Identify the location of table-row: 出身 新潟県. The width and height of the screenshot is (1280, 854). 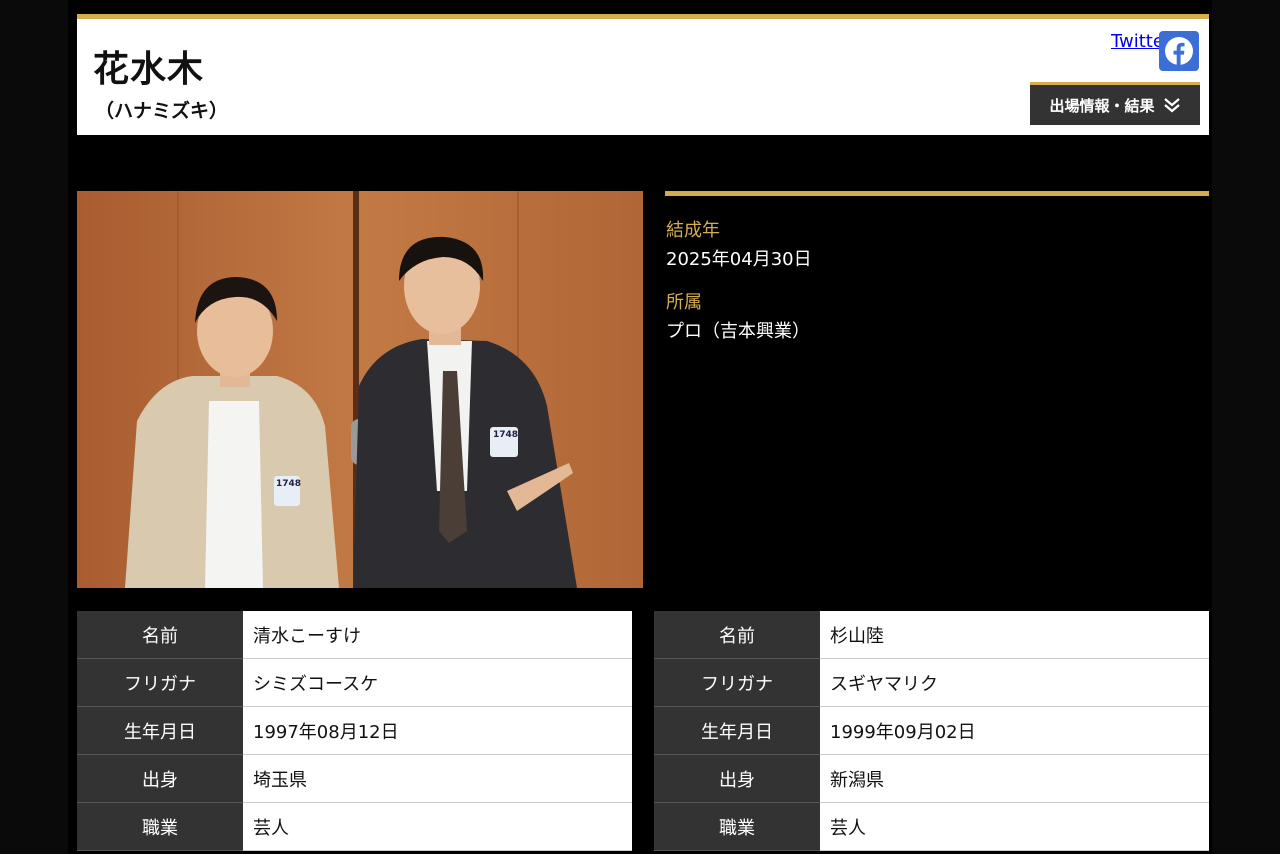
(931, 778).